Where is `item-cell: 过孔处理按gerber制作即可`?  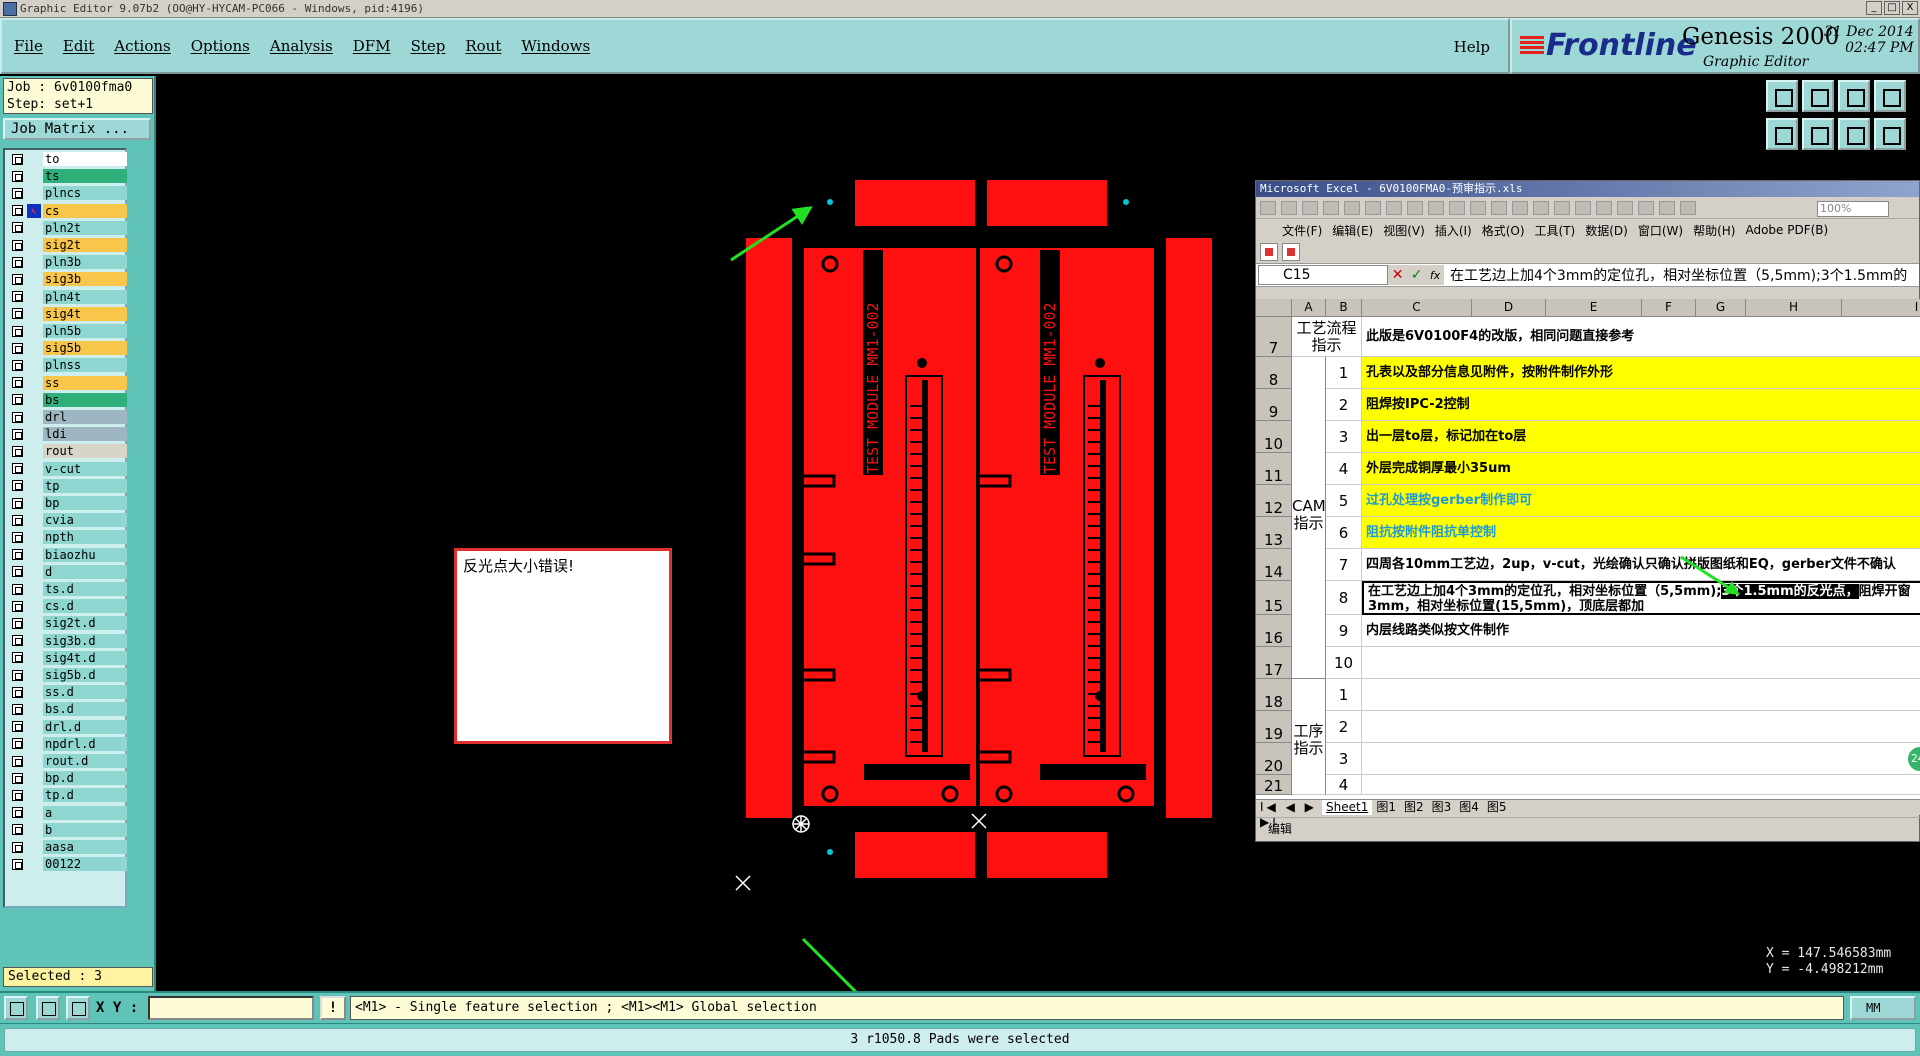
item-cell: 过孔处理按gerber制作即可 is located at coordinates (1641, 501).